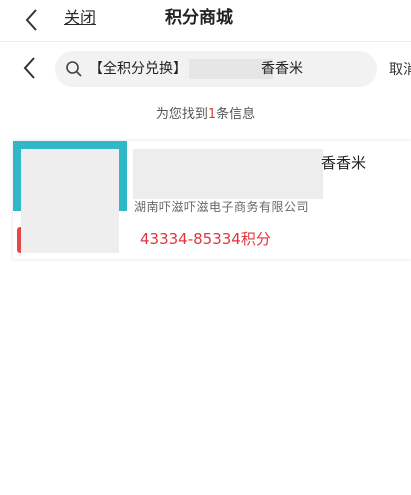  I want to click on close-link: 关闭, so click(80, 18).